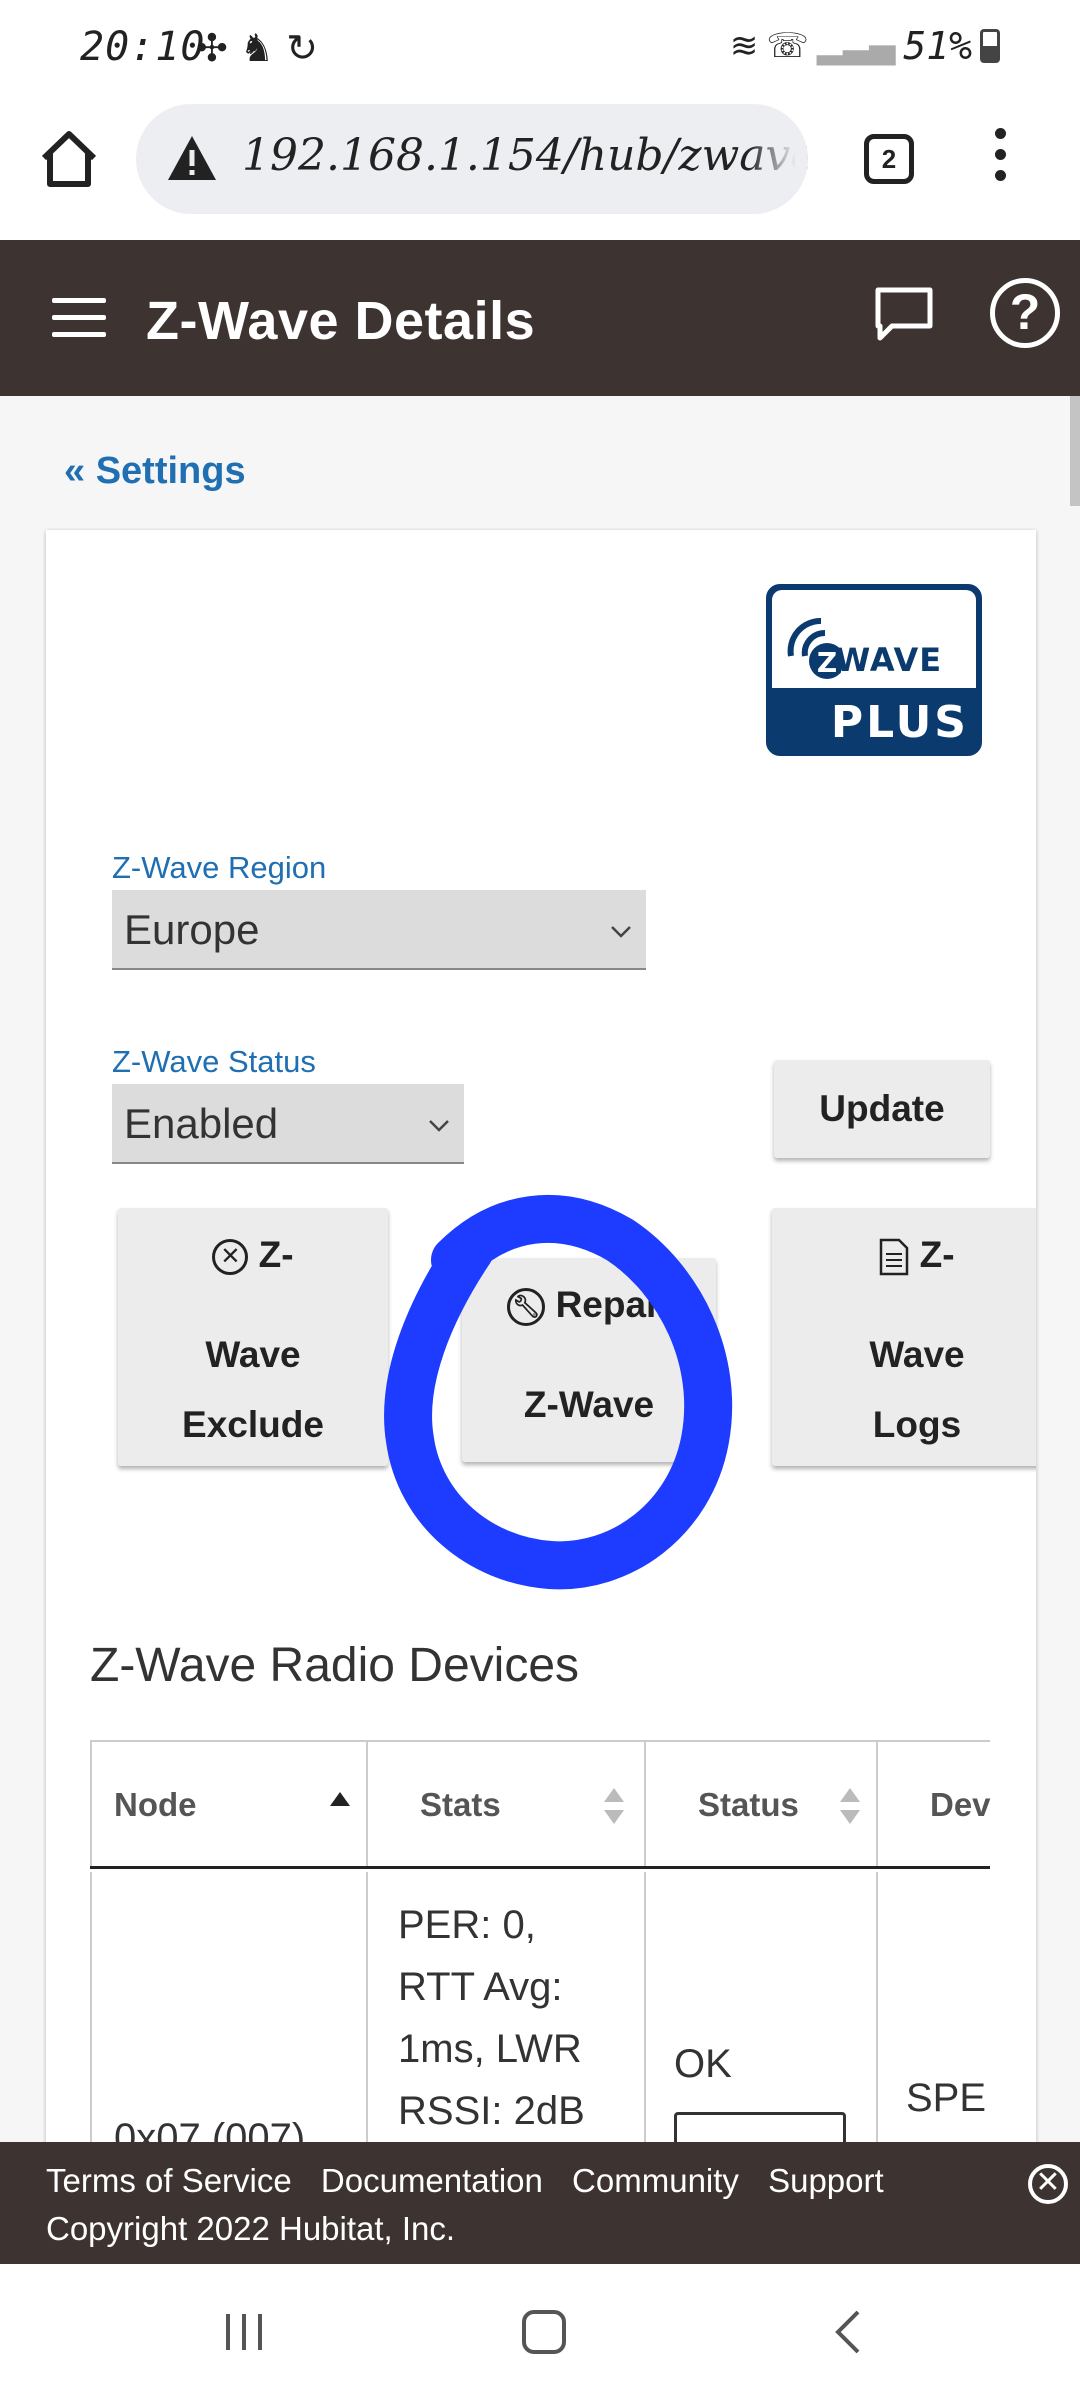  I want to click on system-nav-bar, so click(540, 2332).